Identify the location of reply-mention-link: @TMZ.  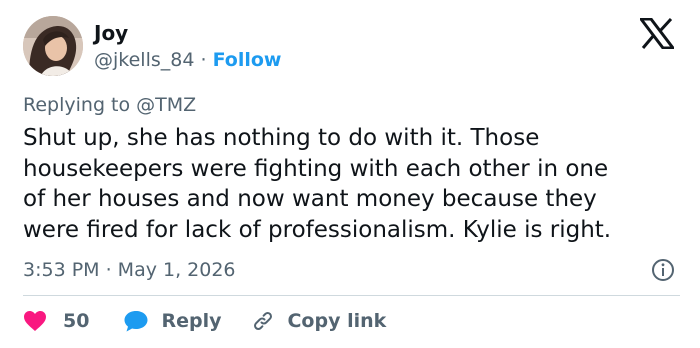
(166, 105).